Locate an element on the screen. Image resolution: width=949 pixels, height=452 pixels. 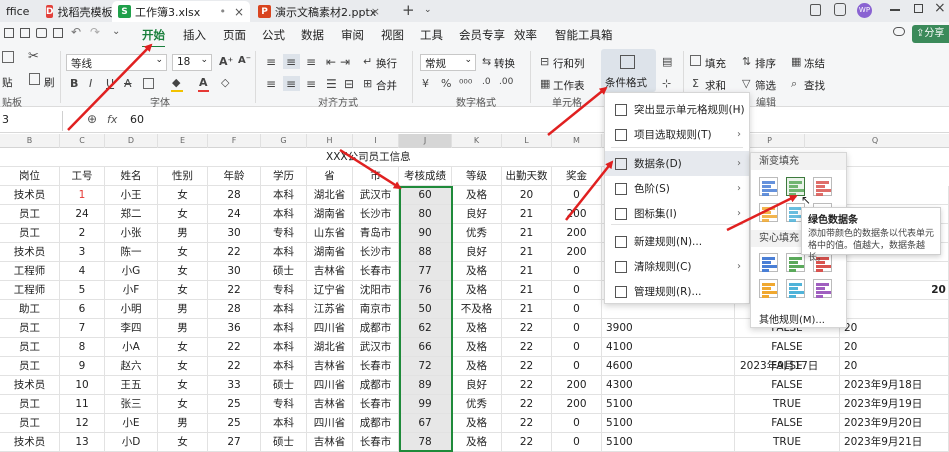
table-cell: 5100 is located at coordinates (668, 423).